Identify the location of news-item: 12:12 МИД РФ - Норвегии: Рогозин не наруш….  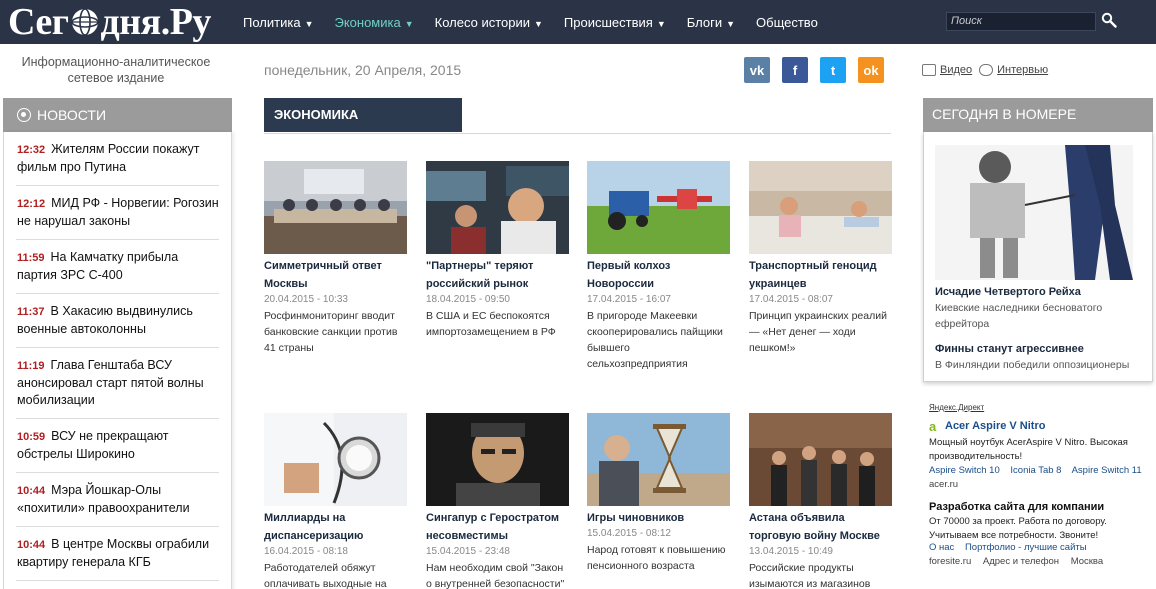
(117, 213).